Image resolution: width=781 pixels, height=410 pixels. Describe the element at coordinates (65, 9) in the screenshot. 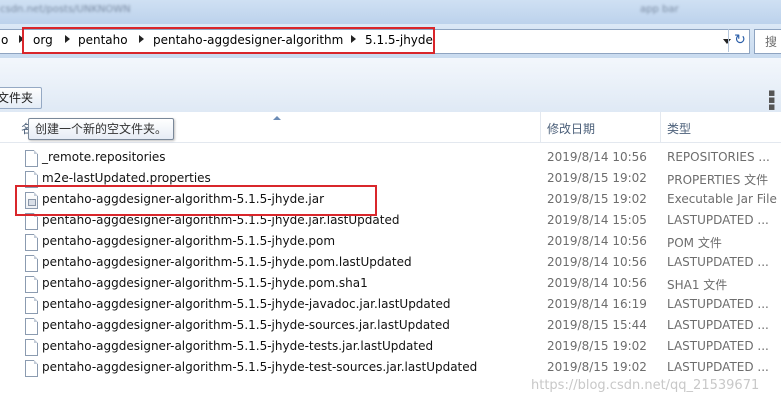

I see `blurred-title-text: csdn.net/posts/UNKNOWN` at that location.